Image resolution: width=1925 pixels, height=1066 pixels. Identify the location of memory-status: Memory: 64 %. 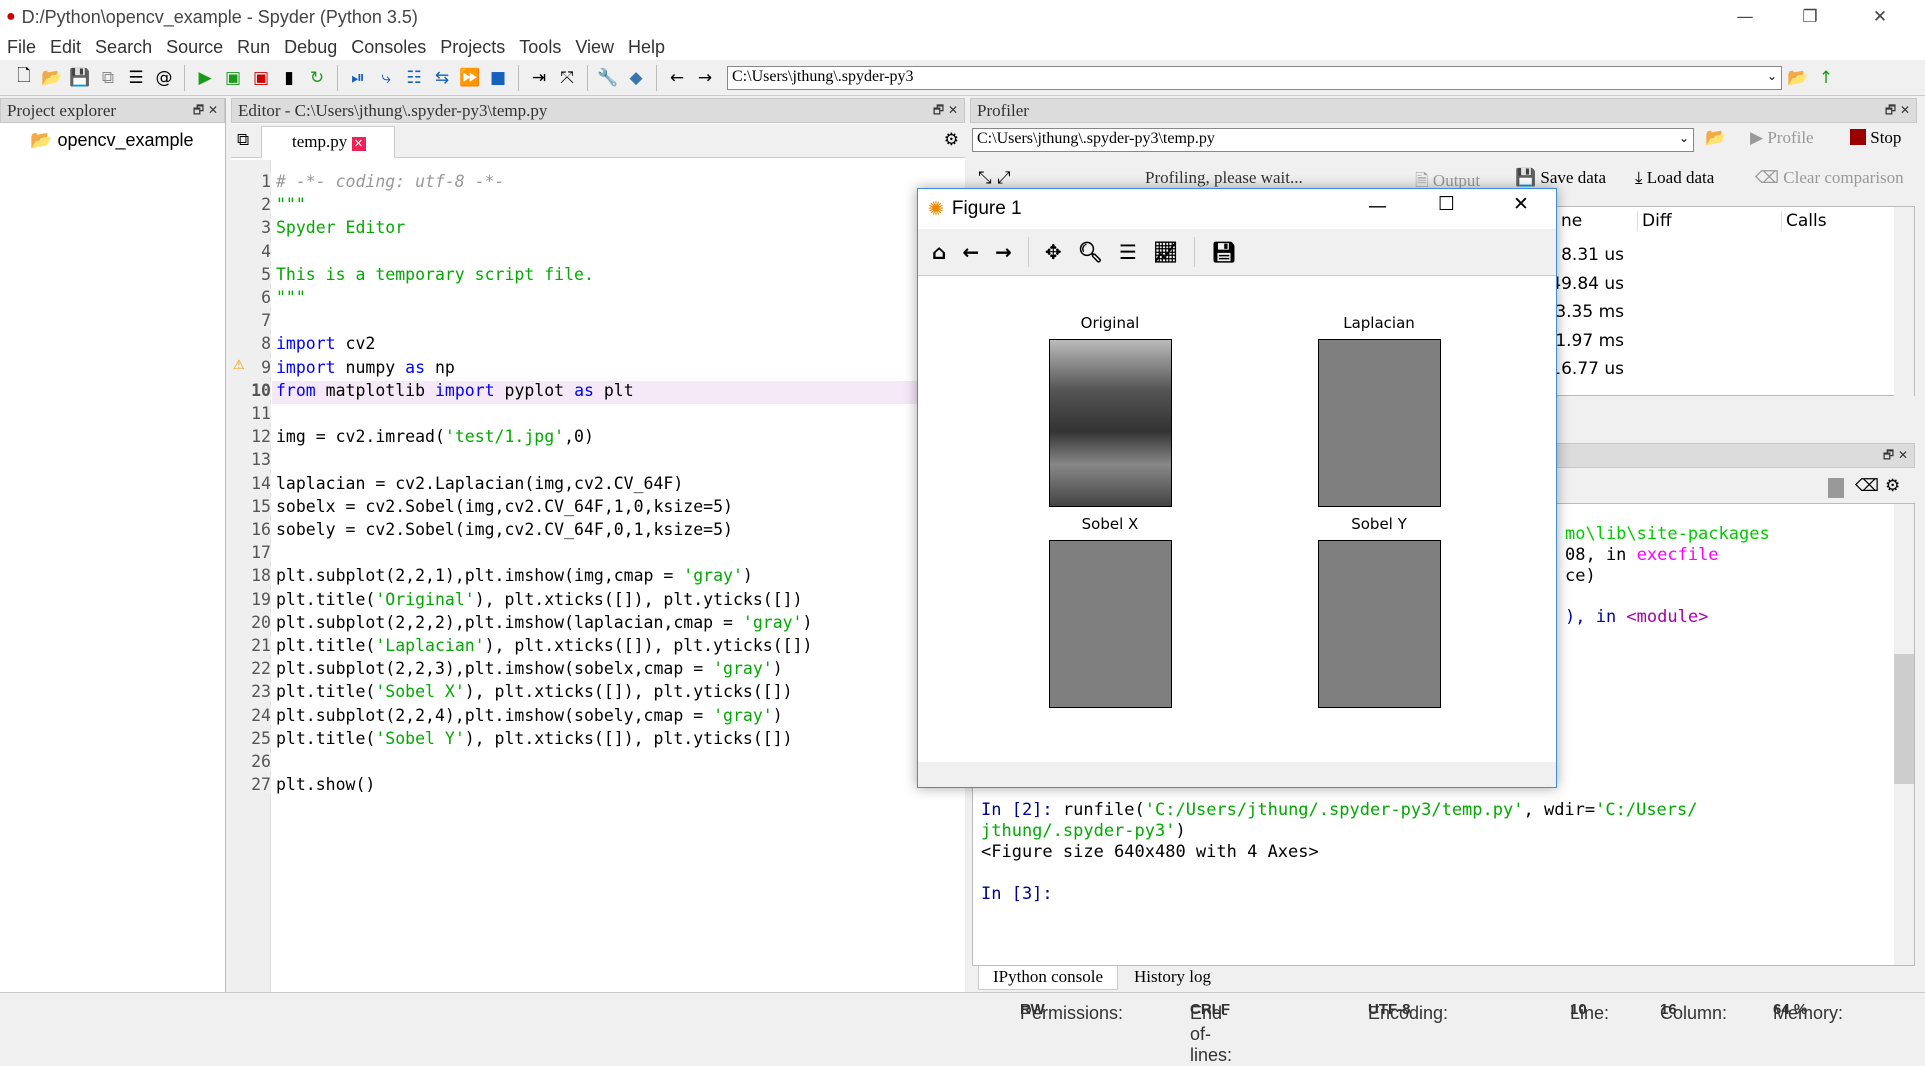
(1808, 1010).